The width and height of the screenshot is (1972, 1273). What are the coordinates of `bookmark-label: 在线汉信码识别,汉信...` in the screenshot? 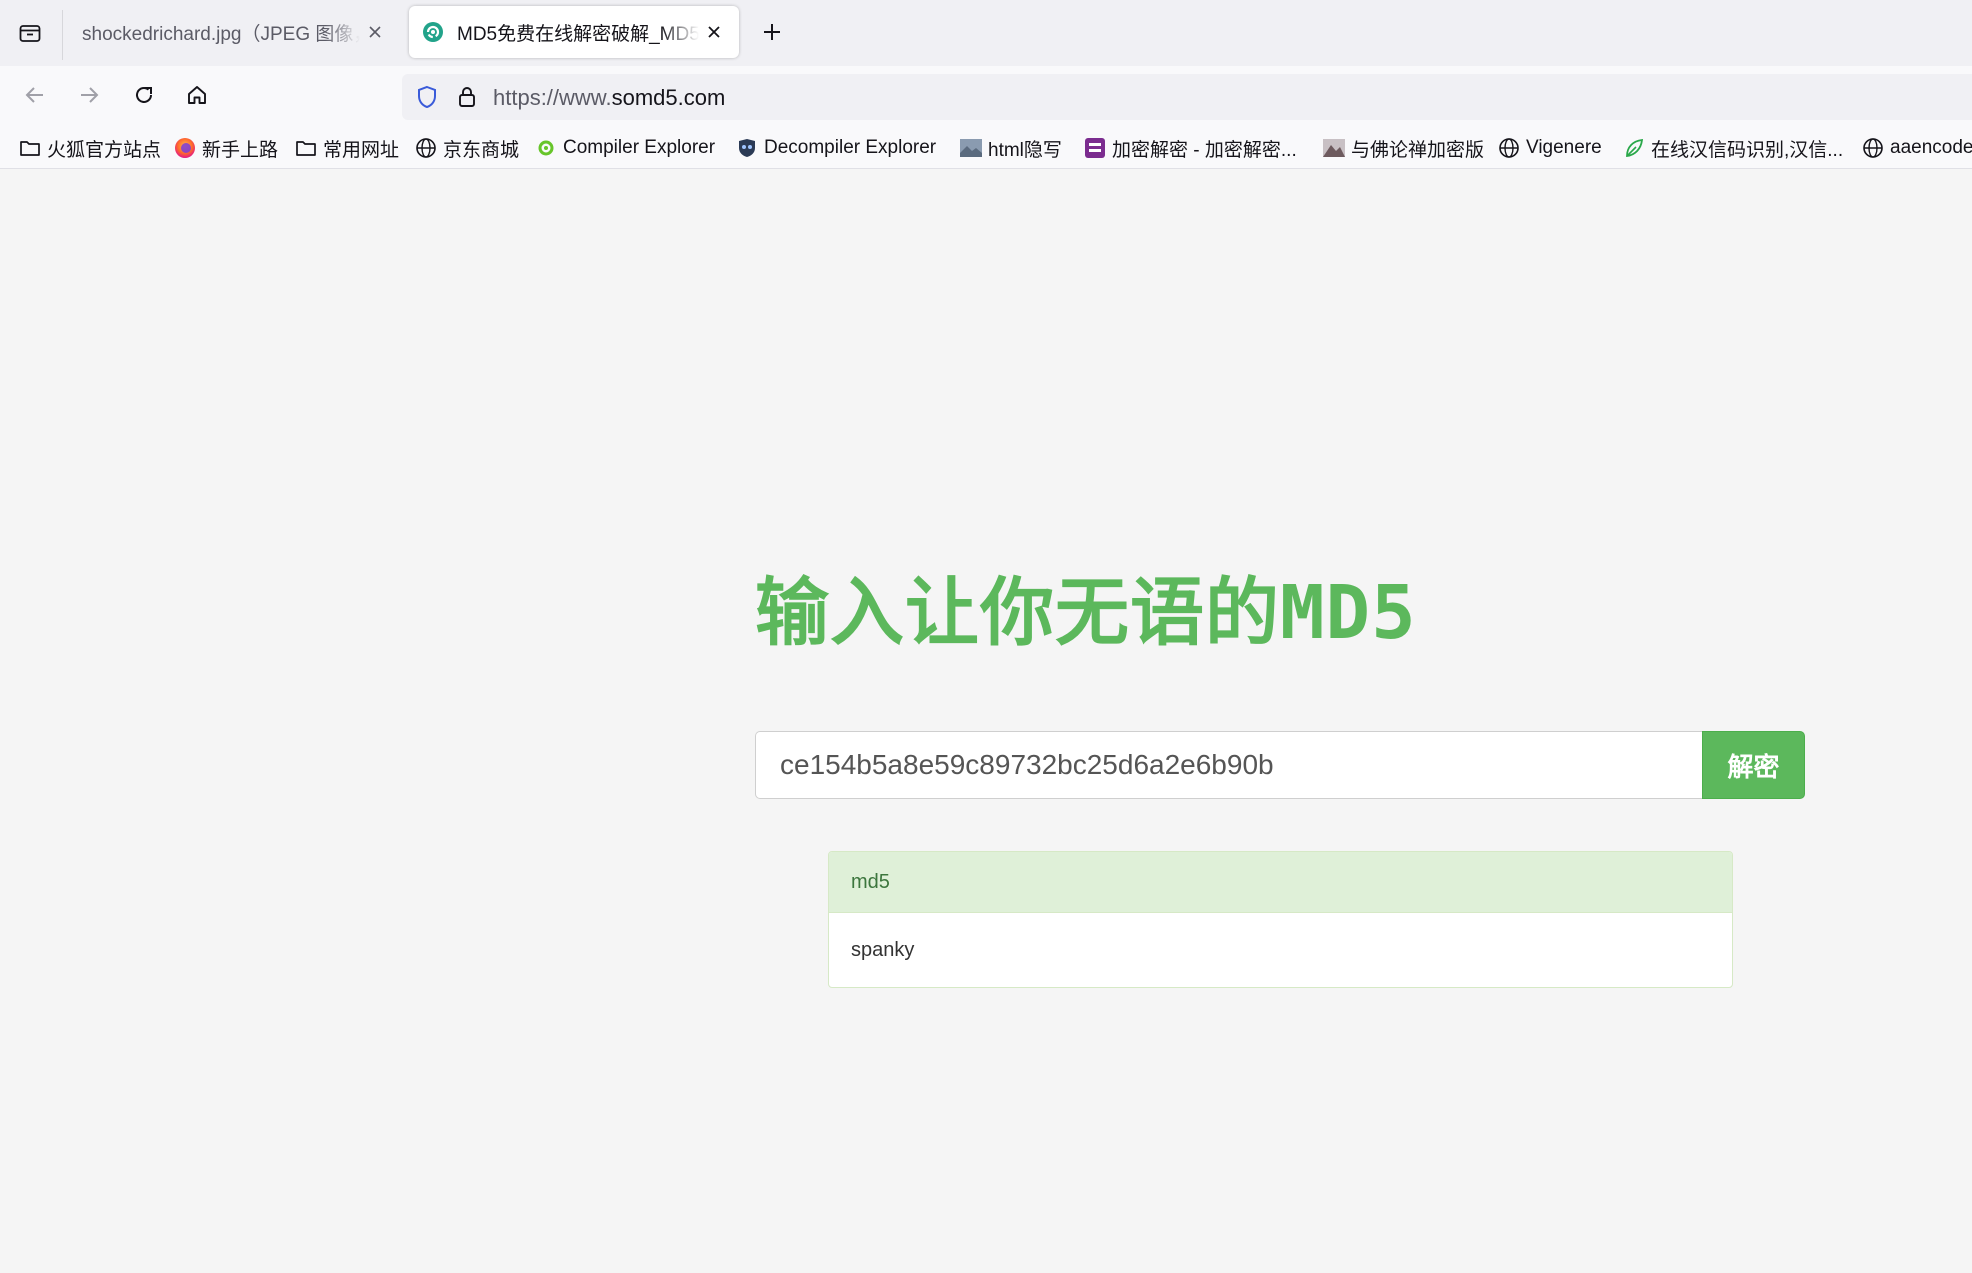 It's located at (1747, 150).